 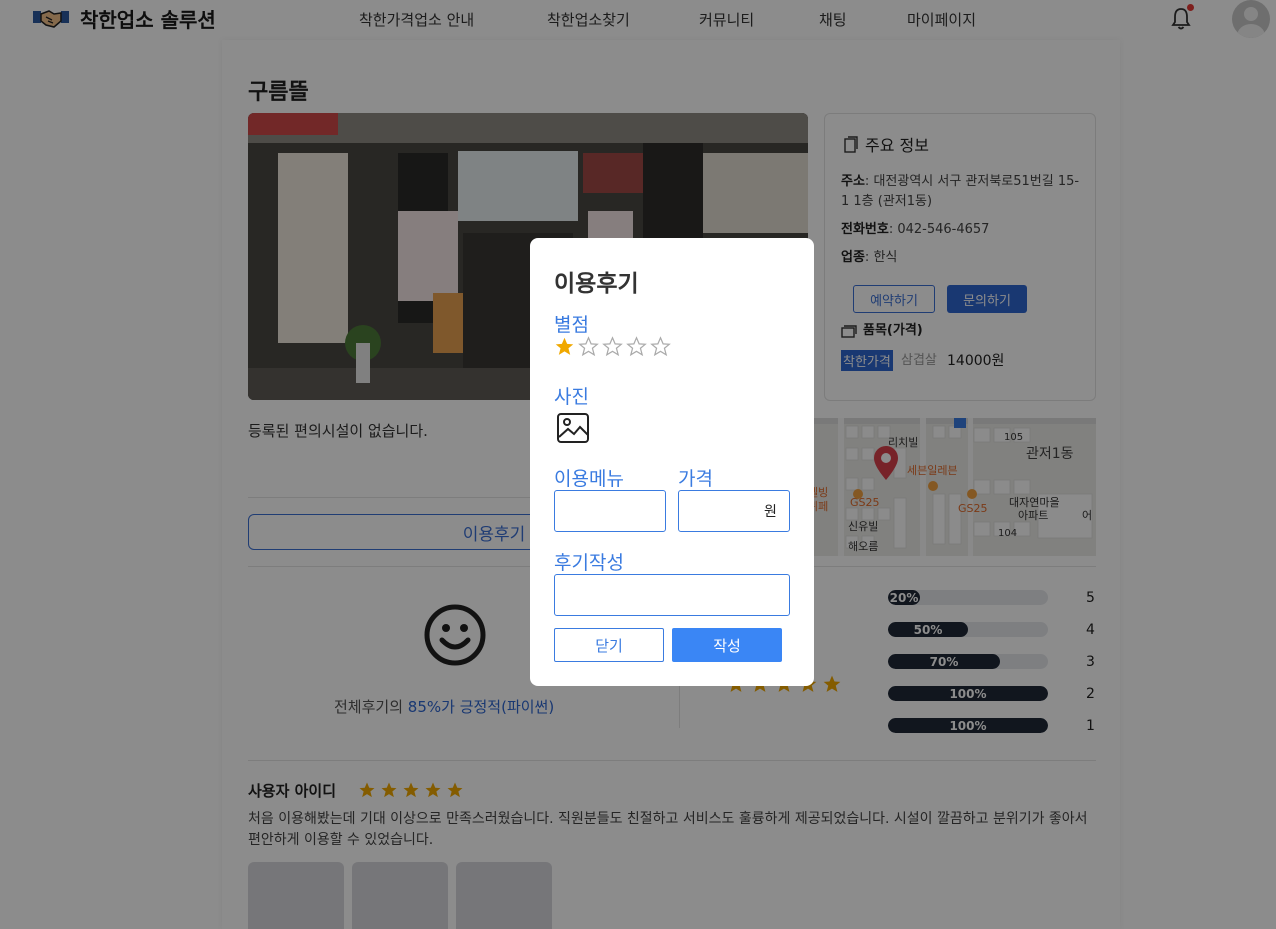 What do you see at coordinates (589, 479) in the screenshot?
I see `menu-label: 이용메뉴` at bounding box center [589, 479].